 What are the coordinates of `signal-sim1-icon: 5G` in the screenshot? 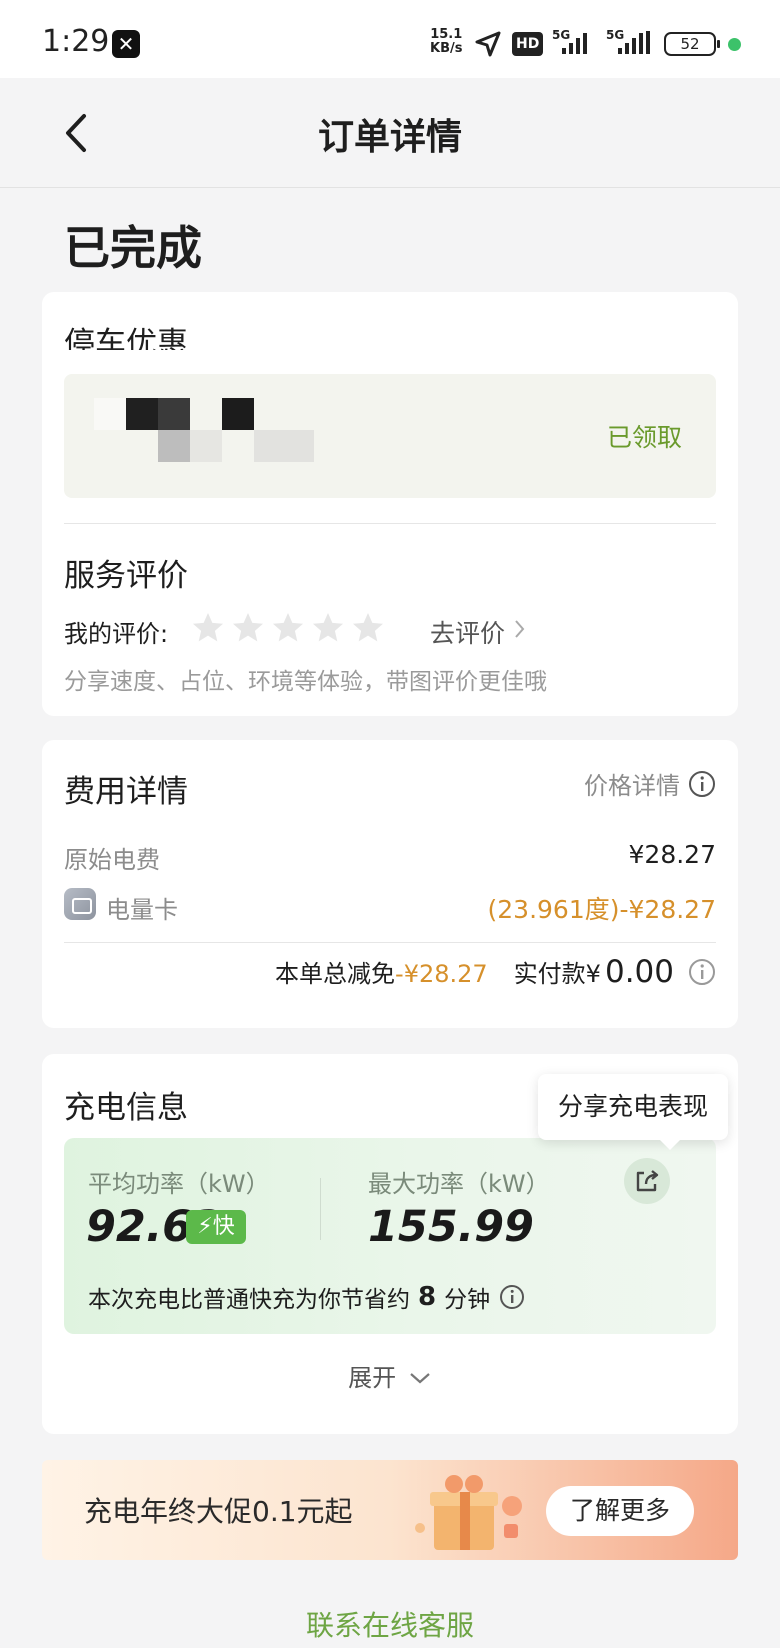 It's located at (572, 45).